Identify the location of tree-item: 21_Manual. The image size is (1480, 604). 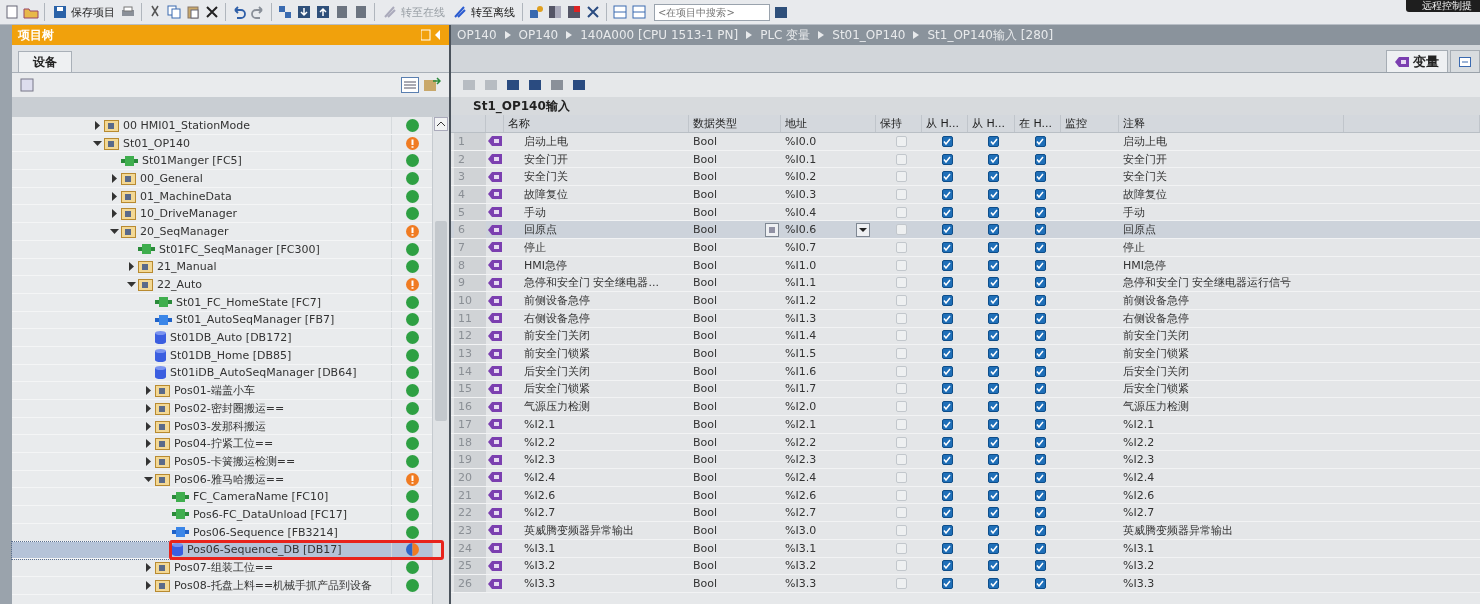
(222, 267).